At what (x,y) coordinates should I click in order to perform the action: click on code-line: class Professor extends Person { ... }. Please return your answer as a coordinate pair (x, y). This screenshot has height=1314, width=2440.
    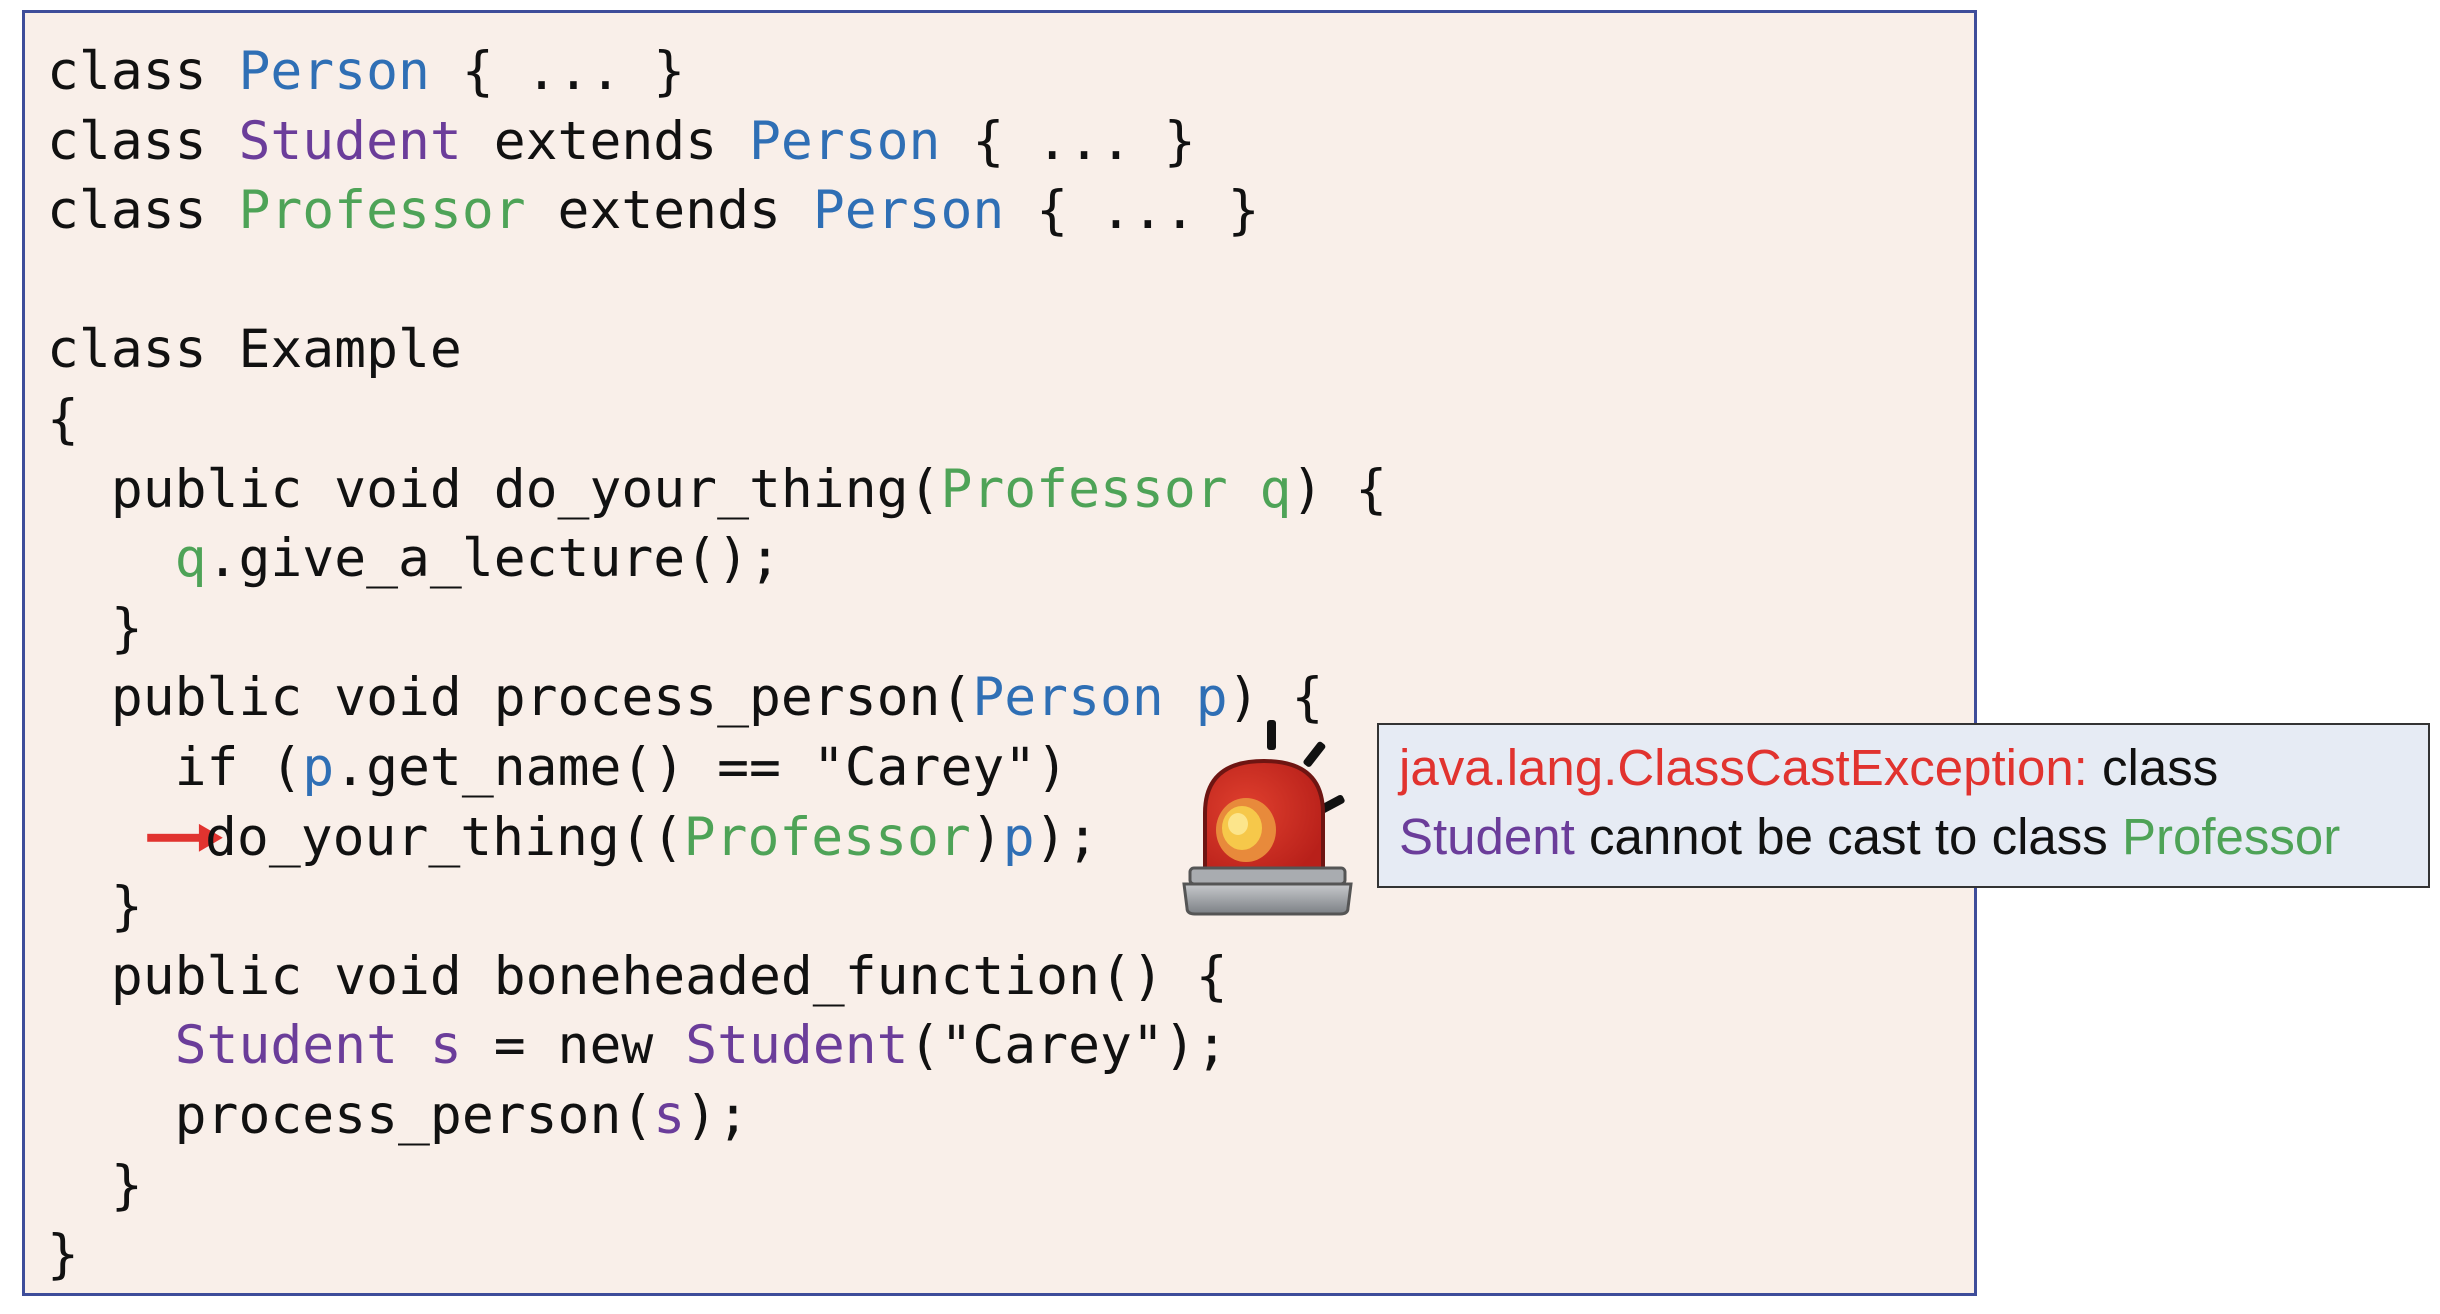
    Looking at the image, I should click on (717, 211).